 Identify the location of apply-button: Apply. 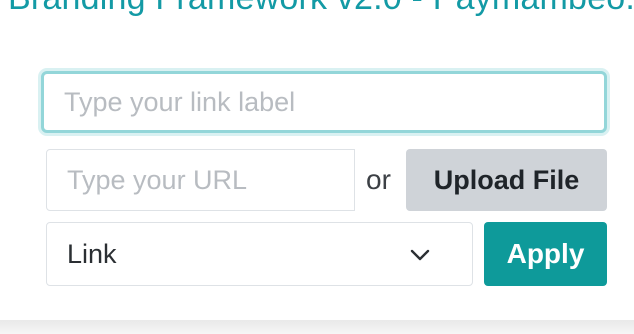
(545, 254).